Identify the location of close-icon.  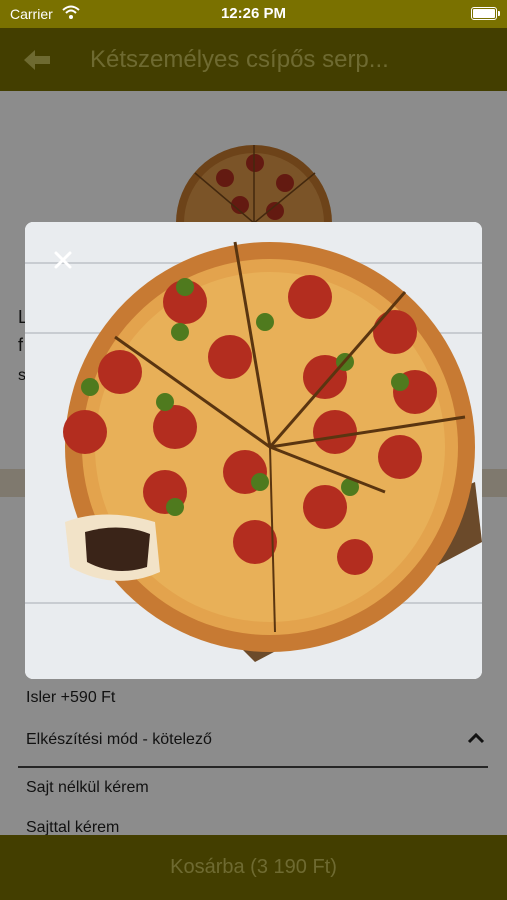
(63, 260).